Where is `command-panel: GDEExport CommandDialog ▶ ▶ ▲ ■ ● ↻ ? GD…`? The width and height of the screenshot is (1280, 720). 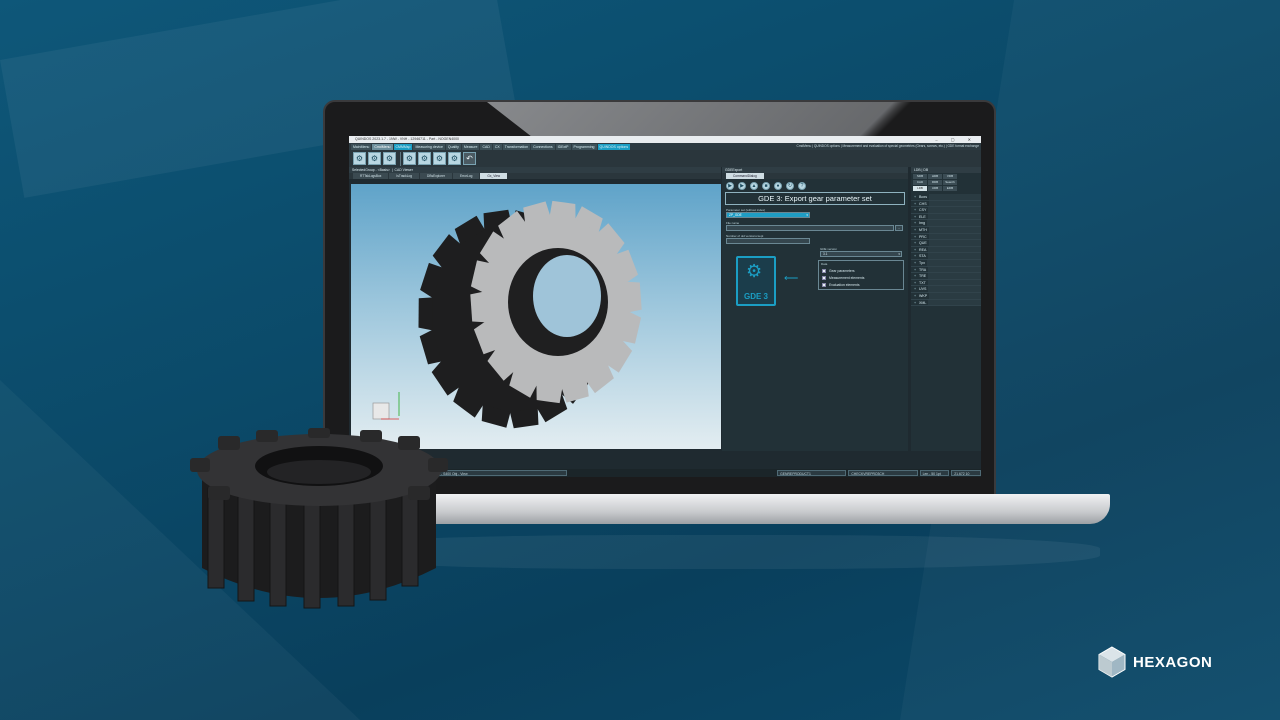
command-panel: GDEExport CommandDialog ▶ ▶ ▲ ■ ● ↻ ? GD… is located at coordinates (815, 309).